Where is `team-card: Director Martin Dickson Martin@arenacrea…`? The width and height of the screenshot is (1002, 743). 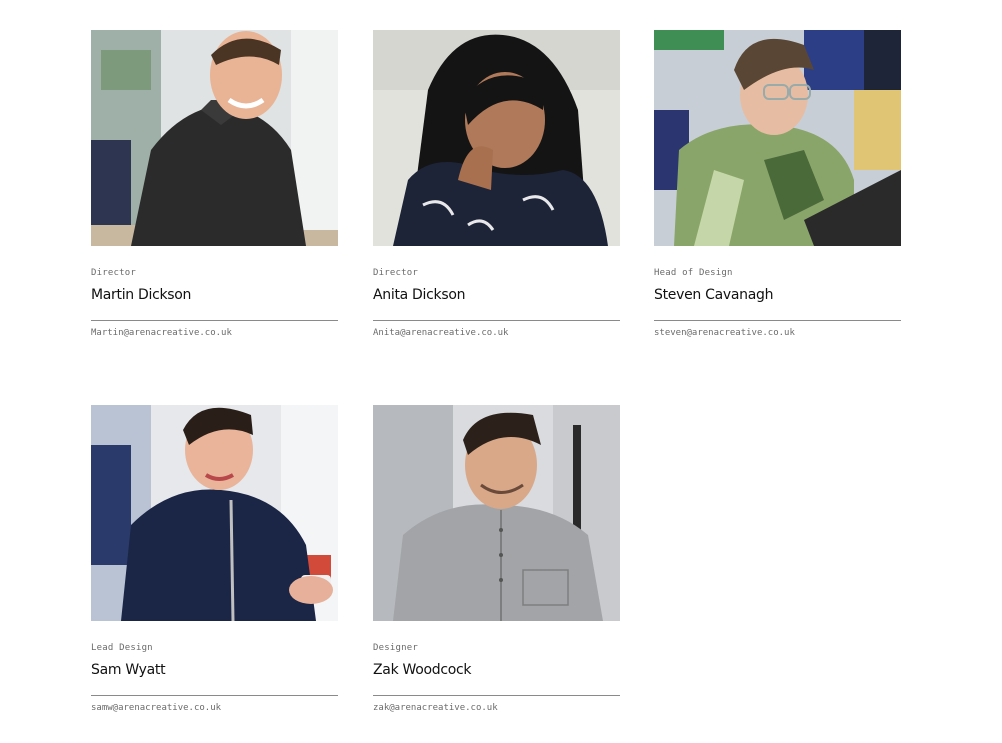
team-card: Director Martin Dickson Martin@arenacrea… is located at coordinates (214, 184).